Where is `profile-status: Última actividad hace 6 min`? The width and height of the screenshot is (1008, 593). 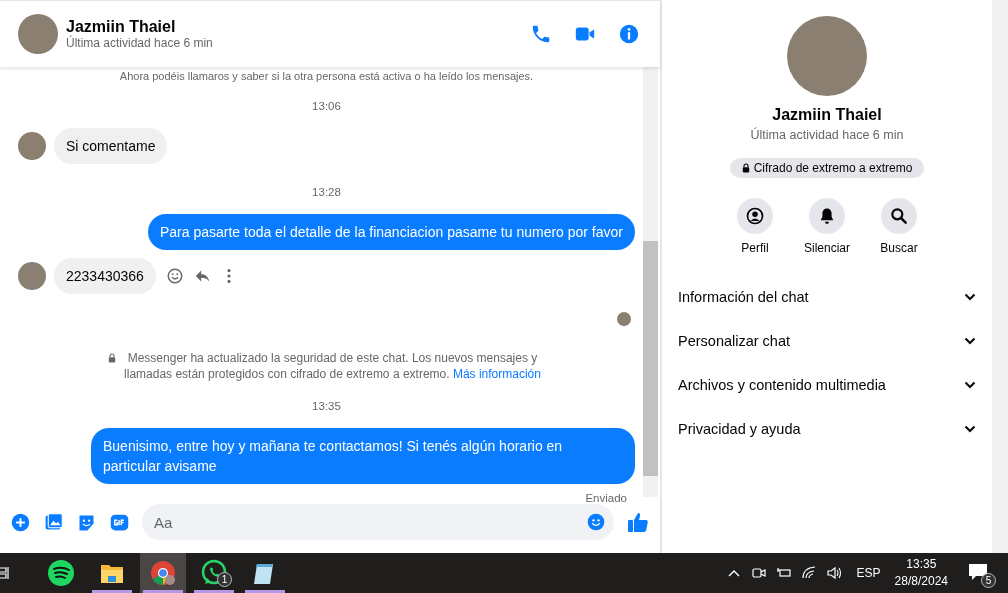 profile-status: Última actividad hace 6 min is located at coordinates (827, 135).